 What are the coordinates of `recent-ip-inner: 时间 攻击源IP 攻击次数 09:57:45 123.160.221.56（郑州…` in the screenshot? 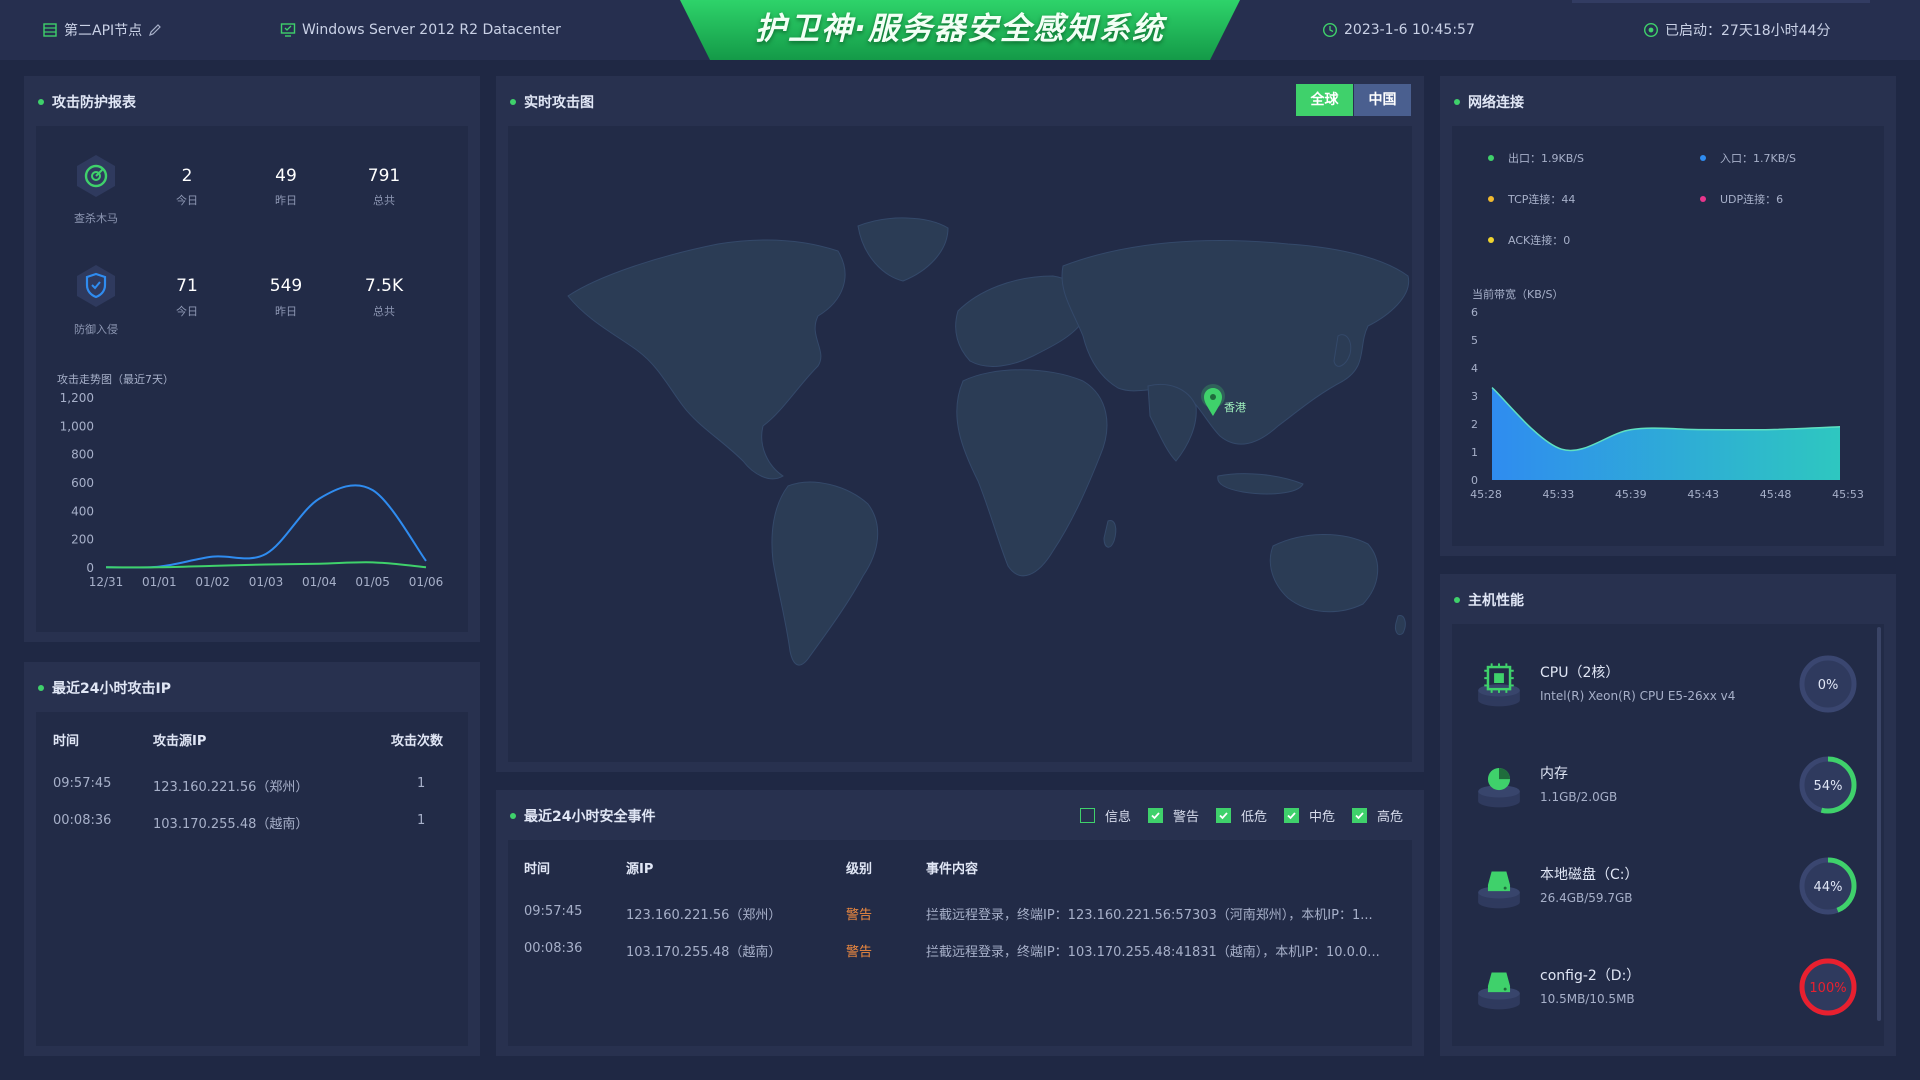 It's located at (252, 879).